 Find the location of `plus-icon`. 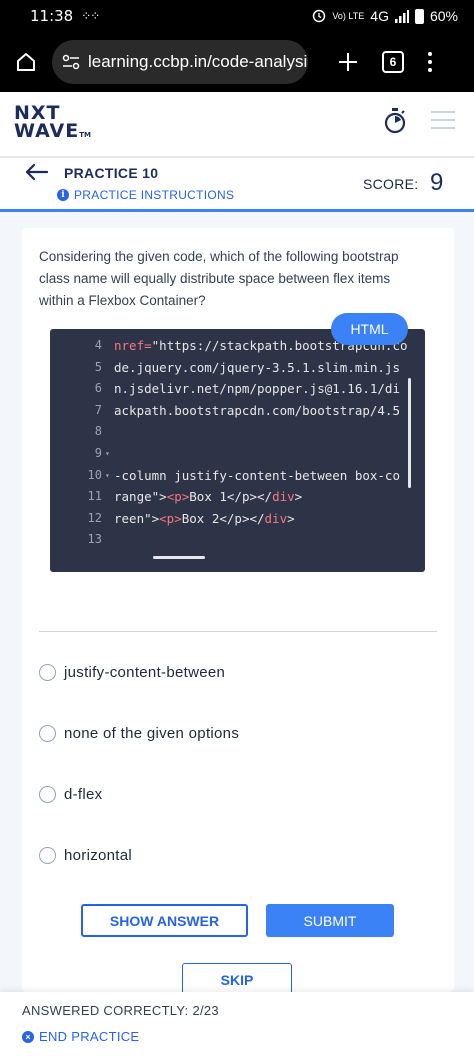

plus-icon is located at coordinates (348, 62).